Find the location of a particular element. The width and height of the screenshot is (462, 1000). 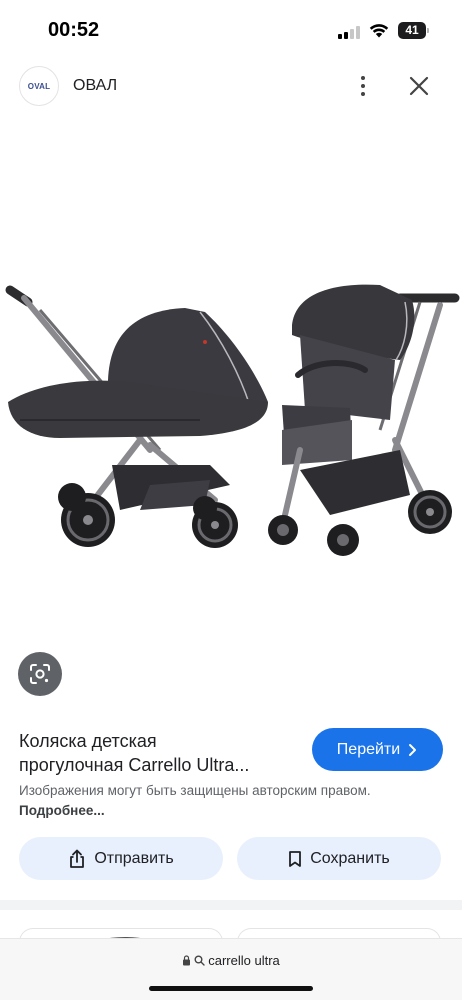

site-logo: OVAL is located at coordinates (39, 86).